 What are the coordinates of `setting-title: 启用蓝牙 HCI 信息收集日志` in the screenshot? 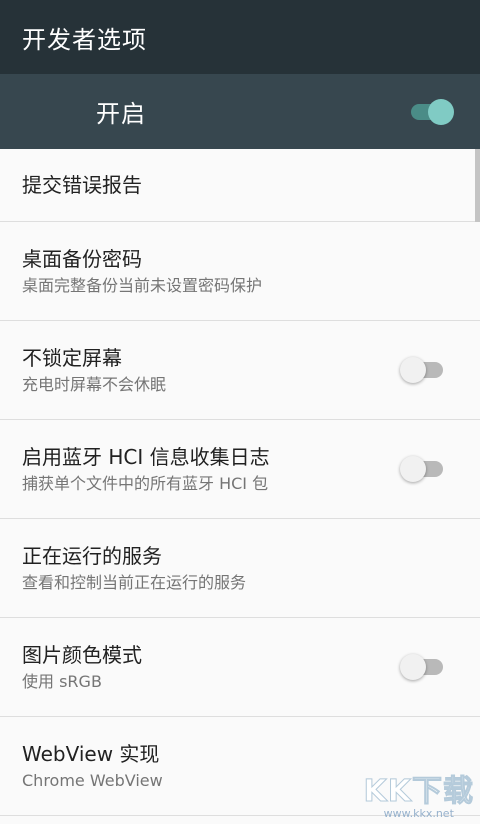 It's located at (146, 456).